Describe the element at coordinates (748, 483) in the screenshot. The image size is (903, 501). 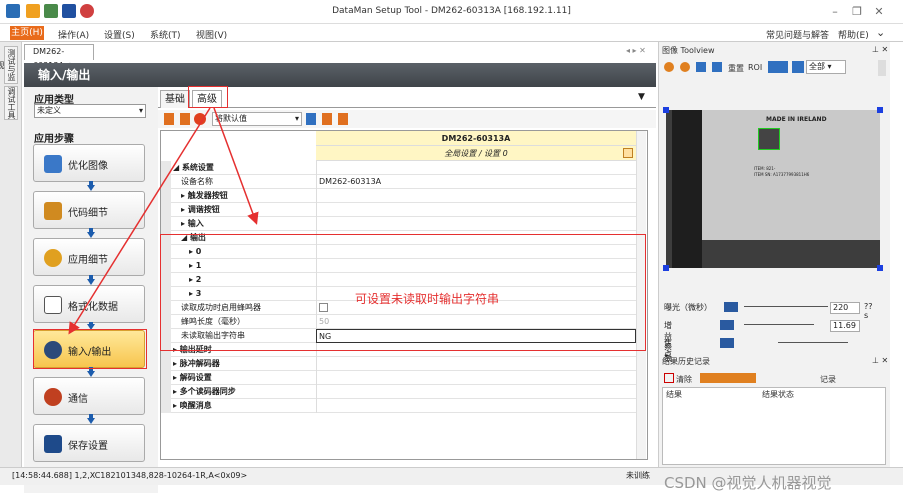
I see `watermark: CSDN @视觉人机器视觉` at that location.